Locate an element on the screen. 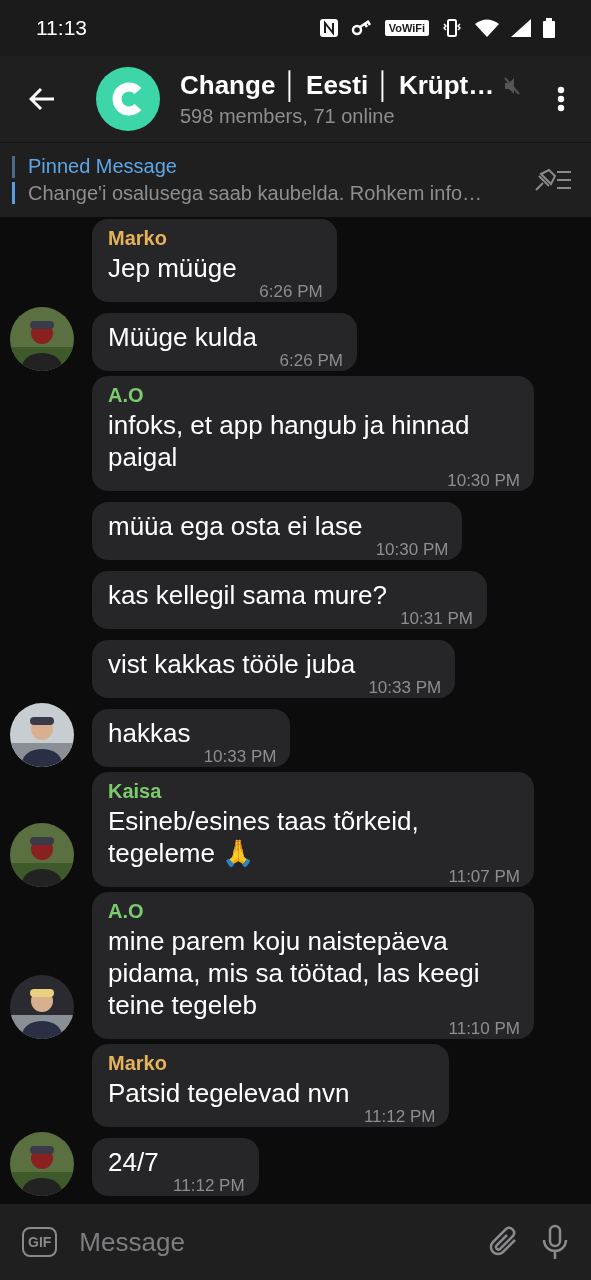  message-text: kas kellegil sama mure? is located at coordinates (247, 595).